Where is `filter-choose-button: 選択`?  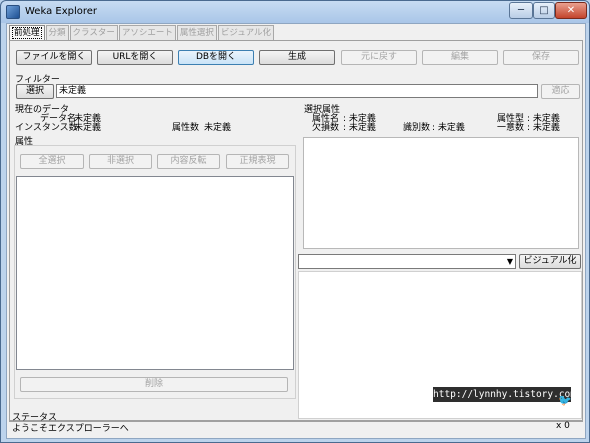 filter-choose-button: 選択 is located at coordinates (35, 91).